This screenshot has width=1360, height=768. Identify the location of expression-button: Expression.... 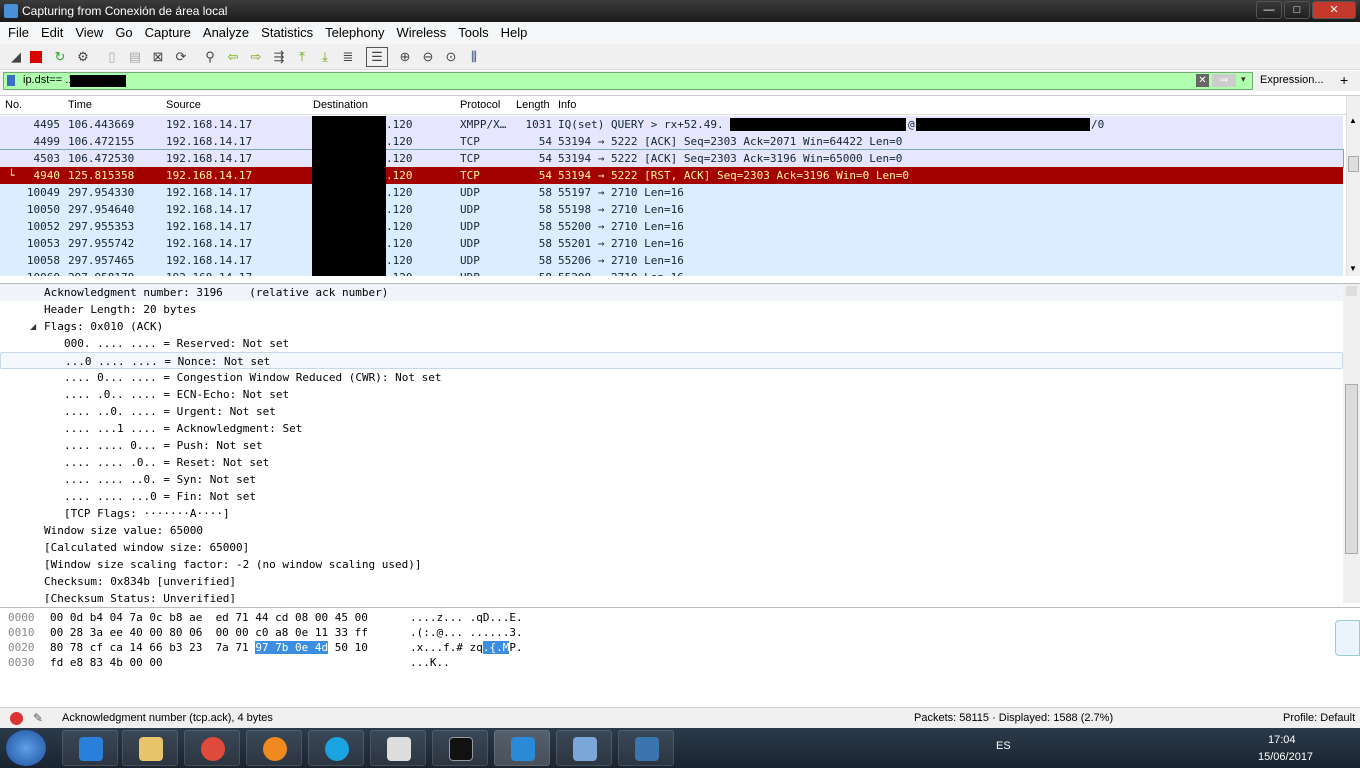
(1292, 80).